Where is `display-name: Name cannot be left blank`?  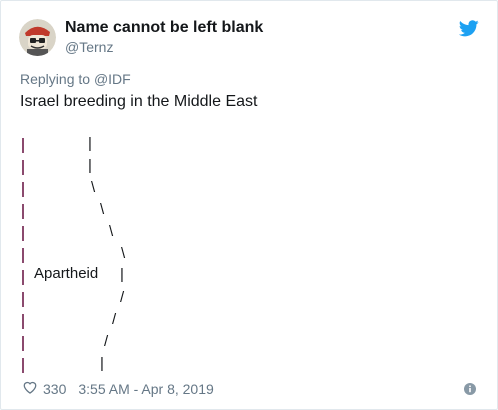 display-name: Name cannot be left blank is located at coordinates (164, 28).